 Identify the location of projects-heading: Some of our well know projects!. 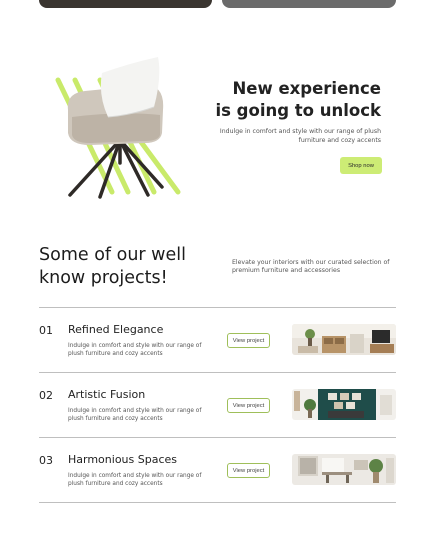
(124, 266).